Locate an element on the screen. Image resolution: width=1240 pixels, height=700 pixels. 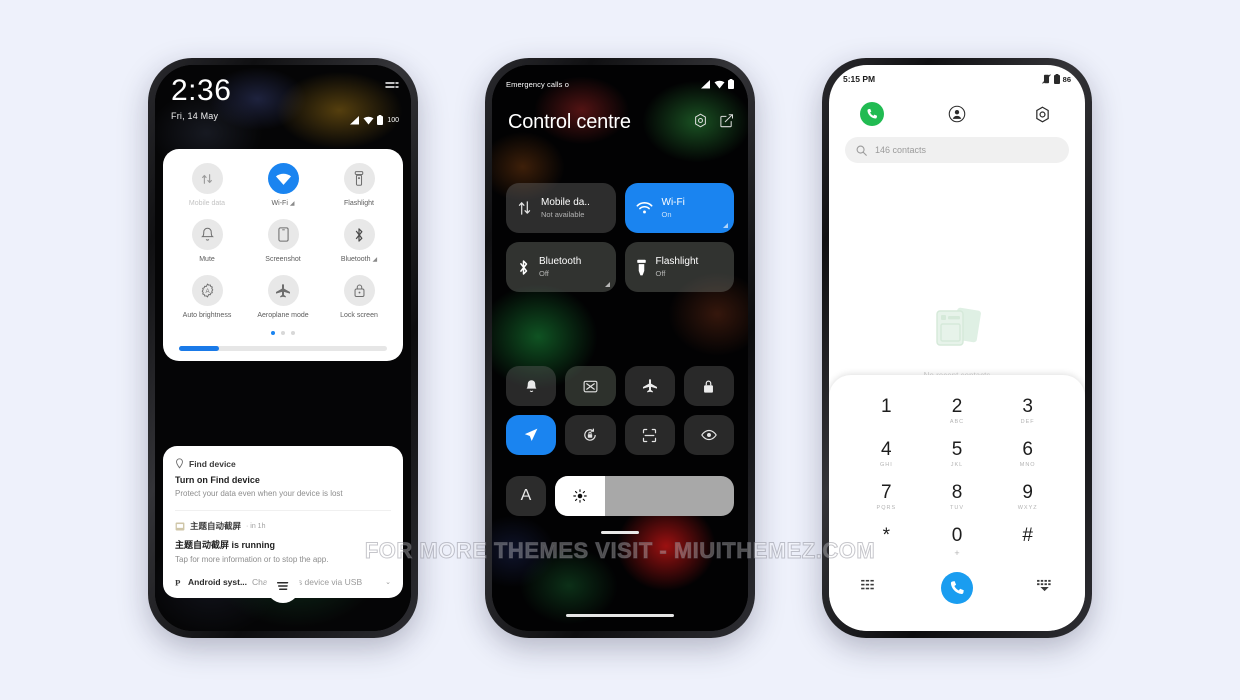
call-log-icon is located at coordinates (869, 588).